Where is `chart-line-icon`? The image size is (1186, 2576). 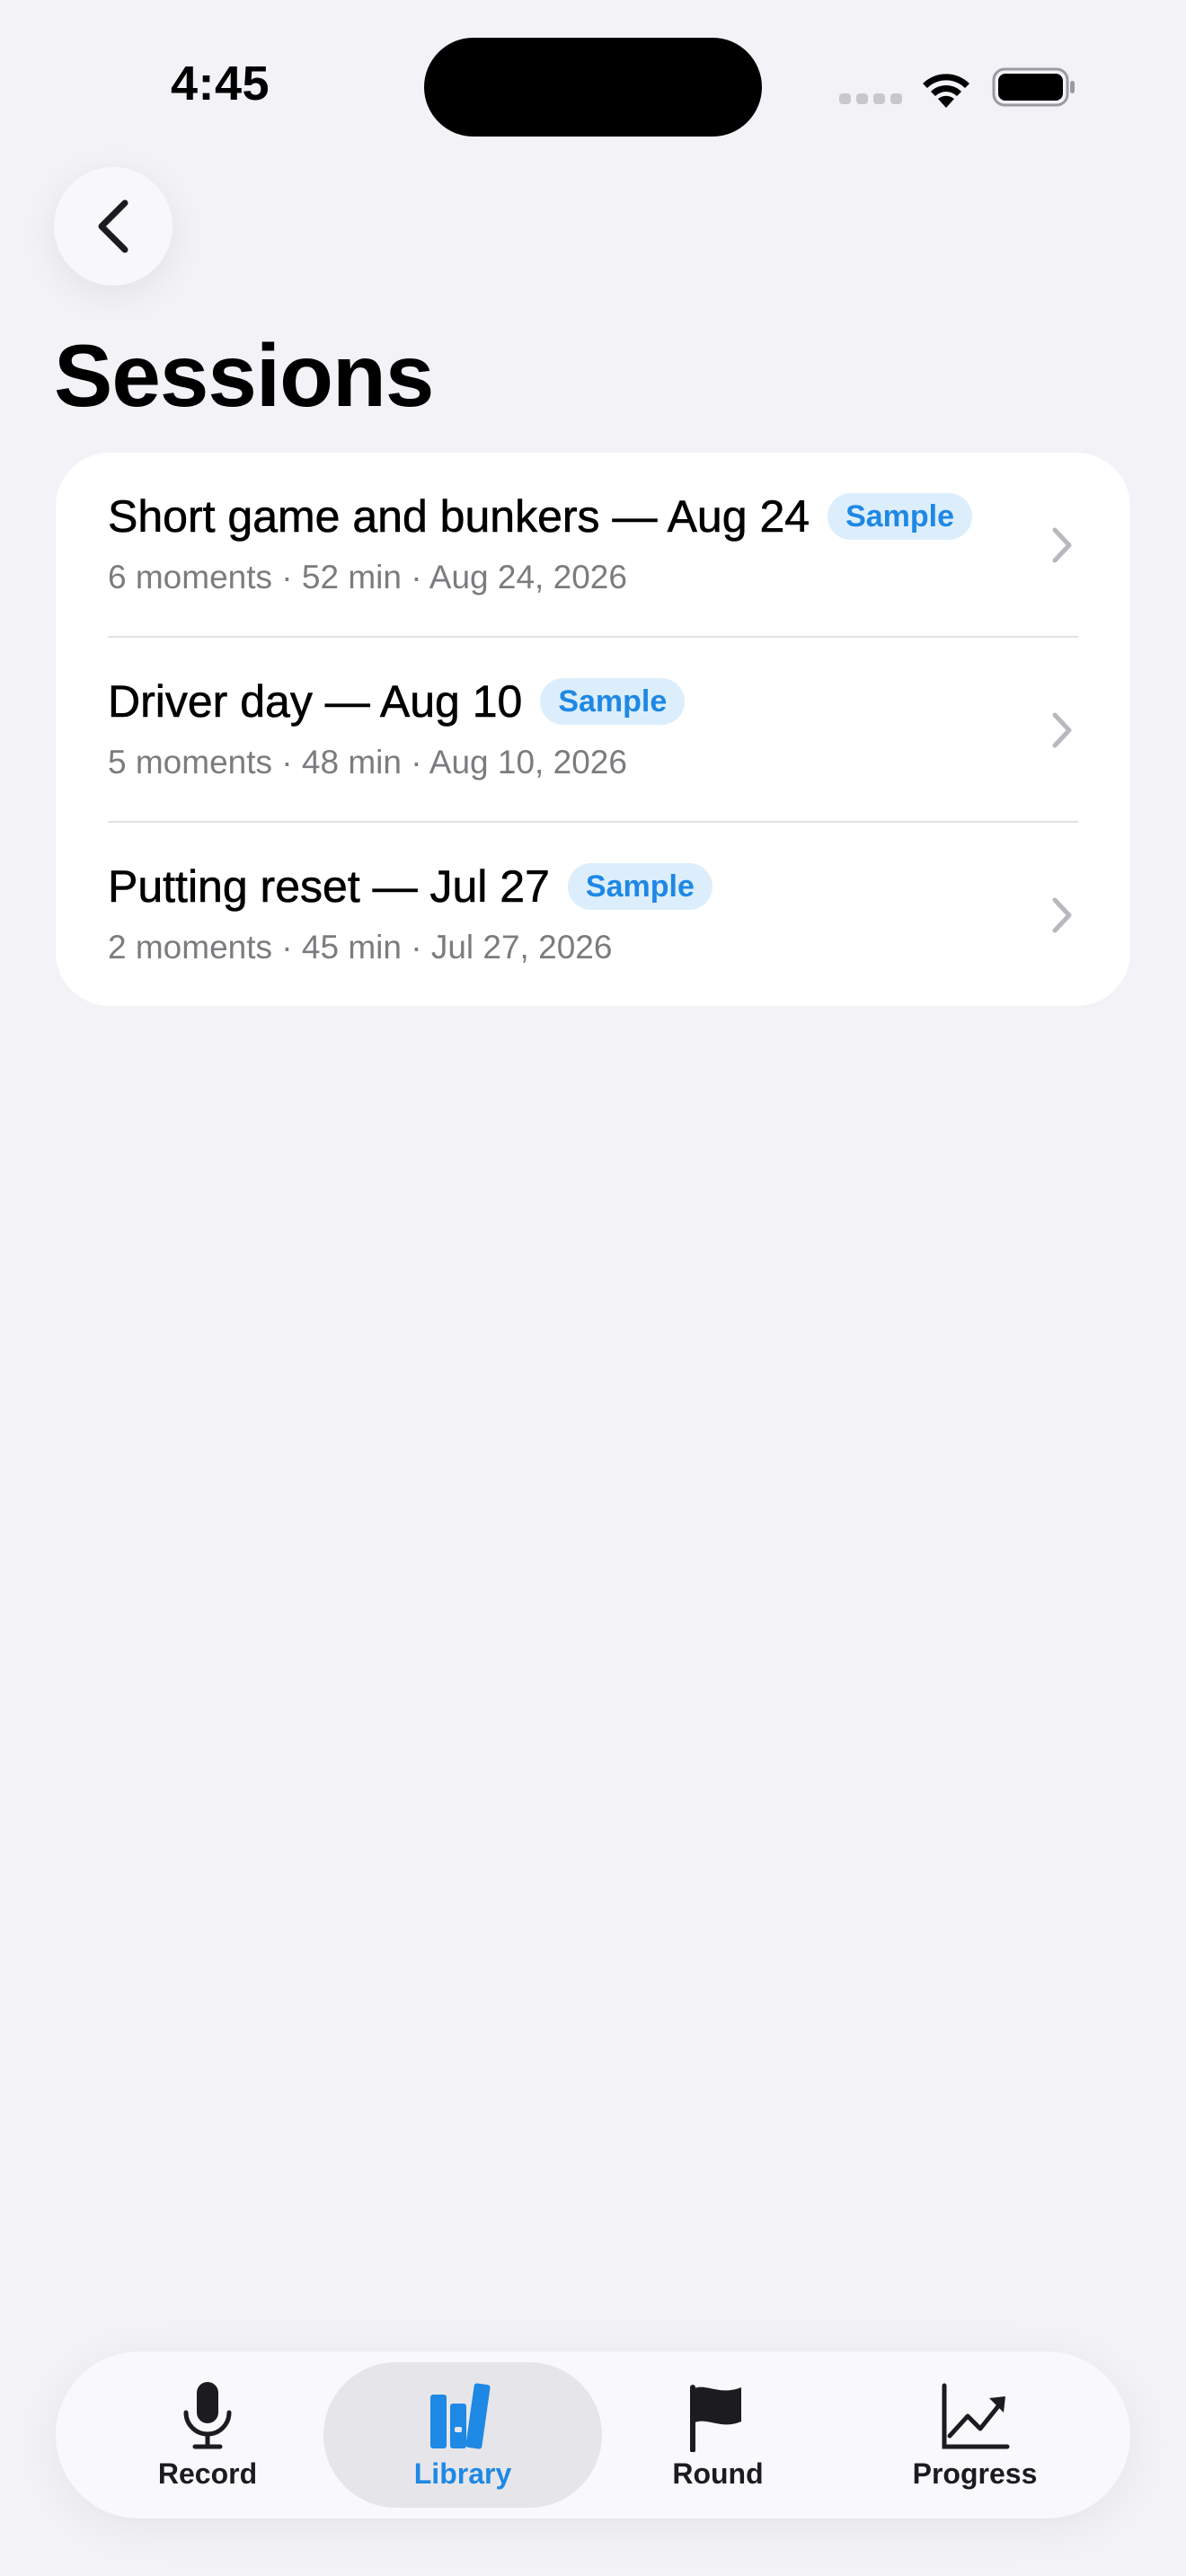
chart-line-icon is located at coordinates (976, 2416).